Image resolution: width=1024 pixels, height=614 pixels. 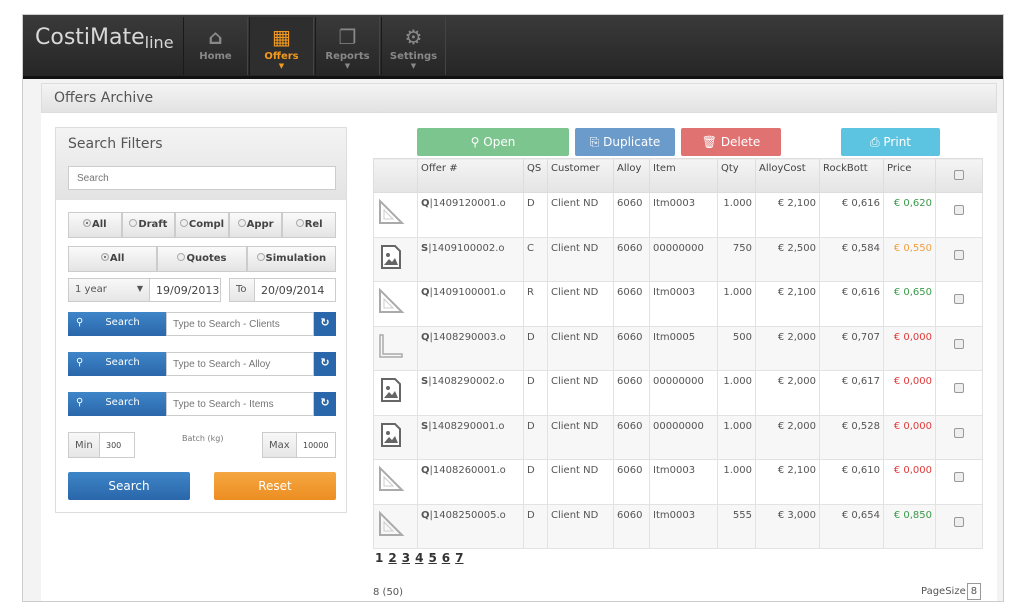 What do you see at coordinates (316, 445) in the screenshot?
I see `max-batch-input: 10000` at bounding box center [316, 445].